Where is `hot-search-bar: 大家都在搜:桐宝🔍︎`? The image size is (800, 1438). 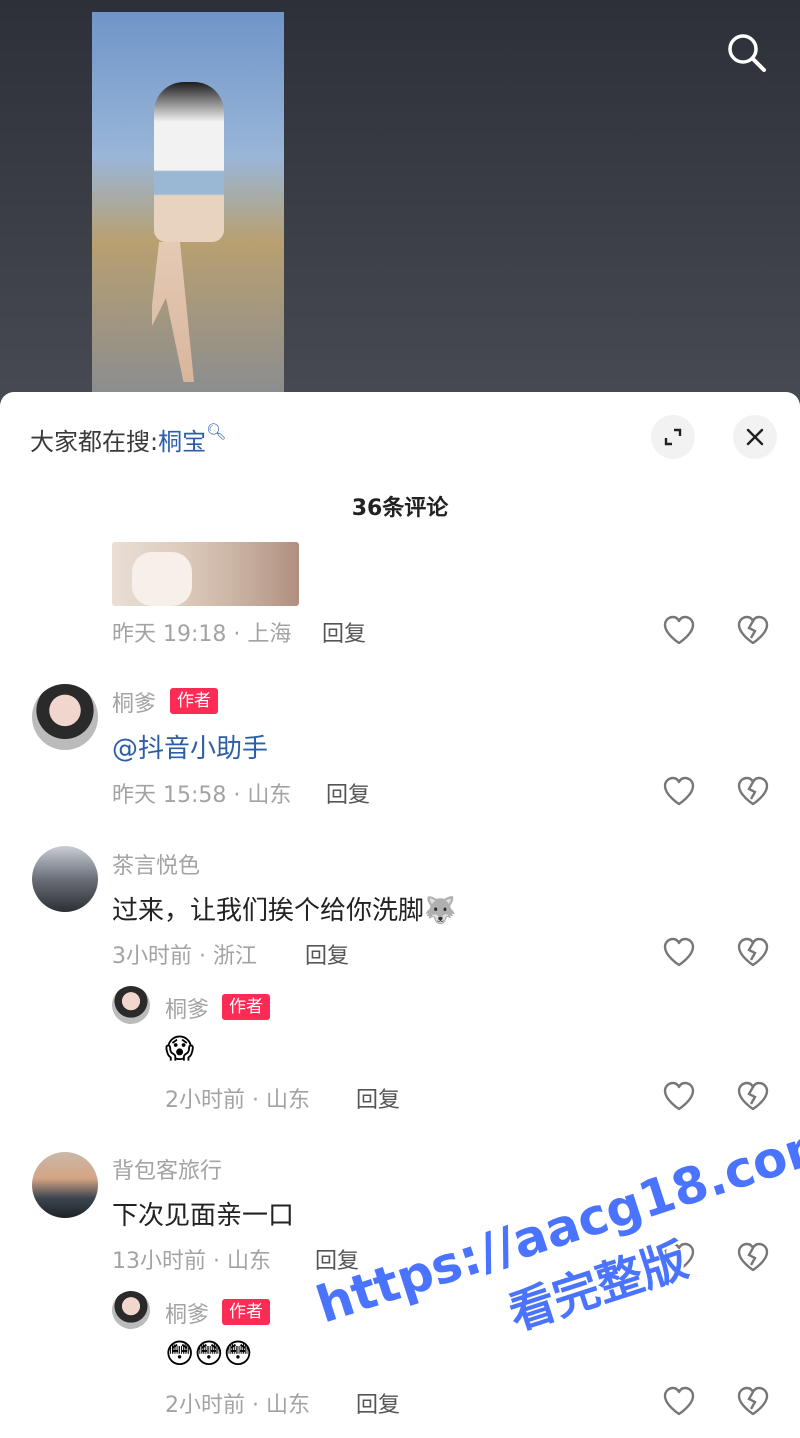 hot-search-bar: 大家都在搜:桐宝🔍︎ is located at coordinates (128, 439).